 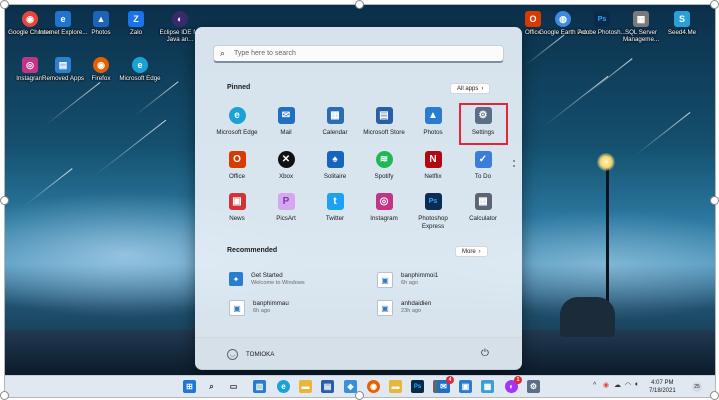 What do you see at coordinates (140, 69) in the screenshot?
I see `desktop-icon-microsoft-edge: e Microsoft Edge` at bounding box center [140, 69].